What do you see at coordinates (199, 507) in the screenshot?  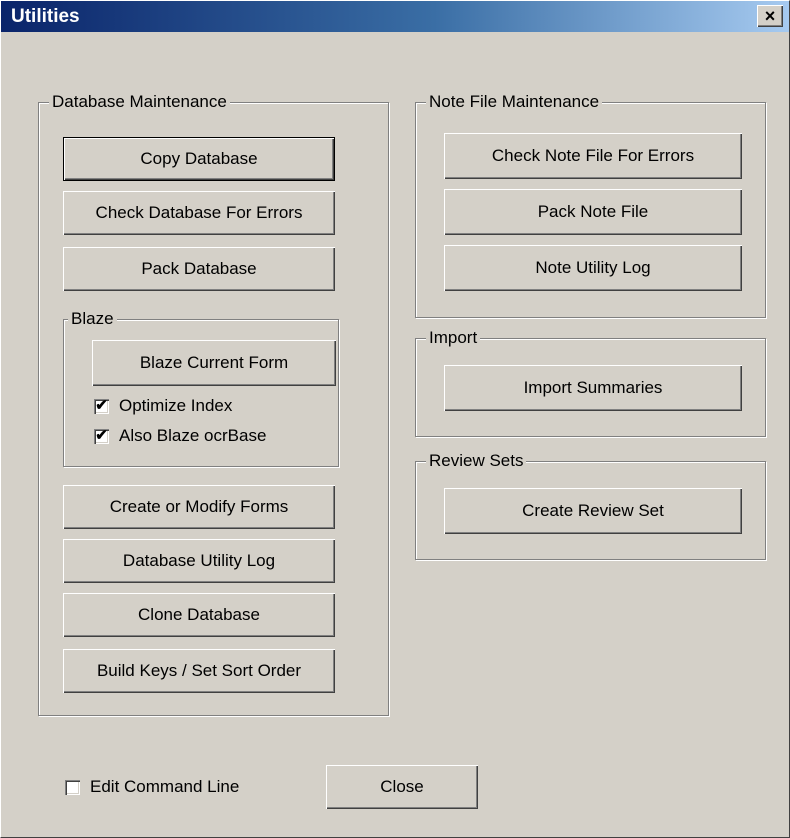 I see `create-or-modify-forms-button: Create or Modify Forms` at bounding box center [199, 507].